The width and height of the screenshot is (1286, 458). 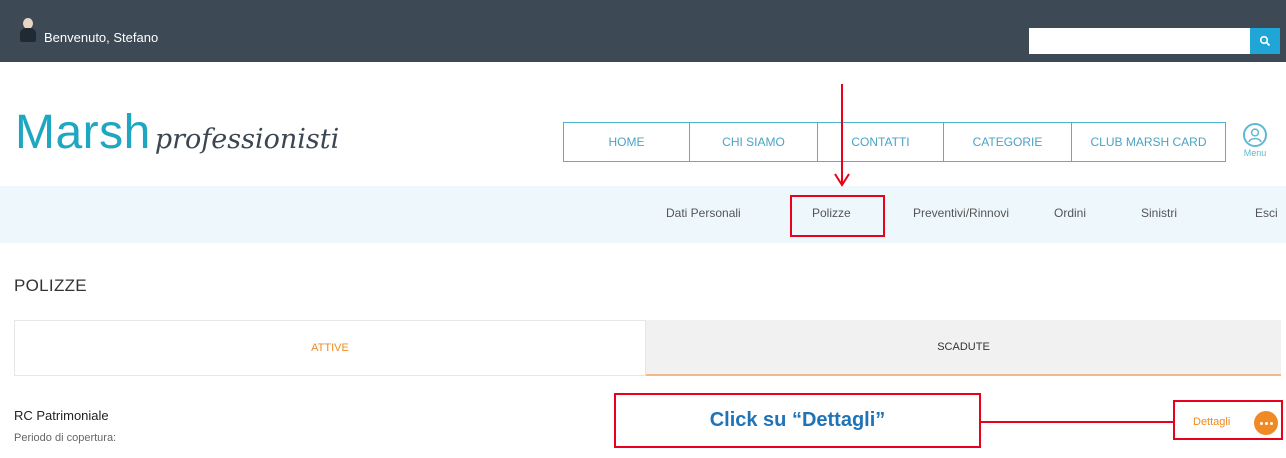 I want to click on search-button, so click(x=1265, y=41).